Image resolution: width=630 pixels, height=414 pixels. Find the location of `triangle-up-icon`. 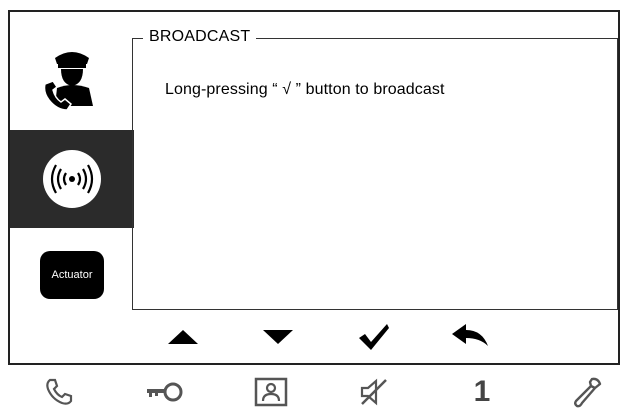

triangle-up-icon is located at coordinates (183, 337).